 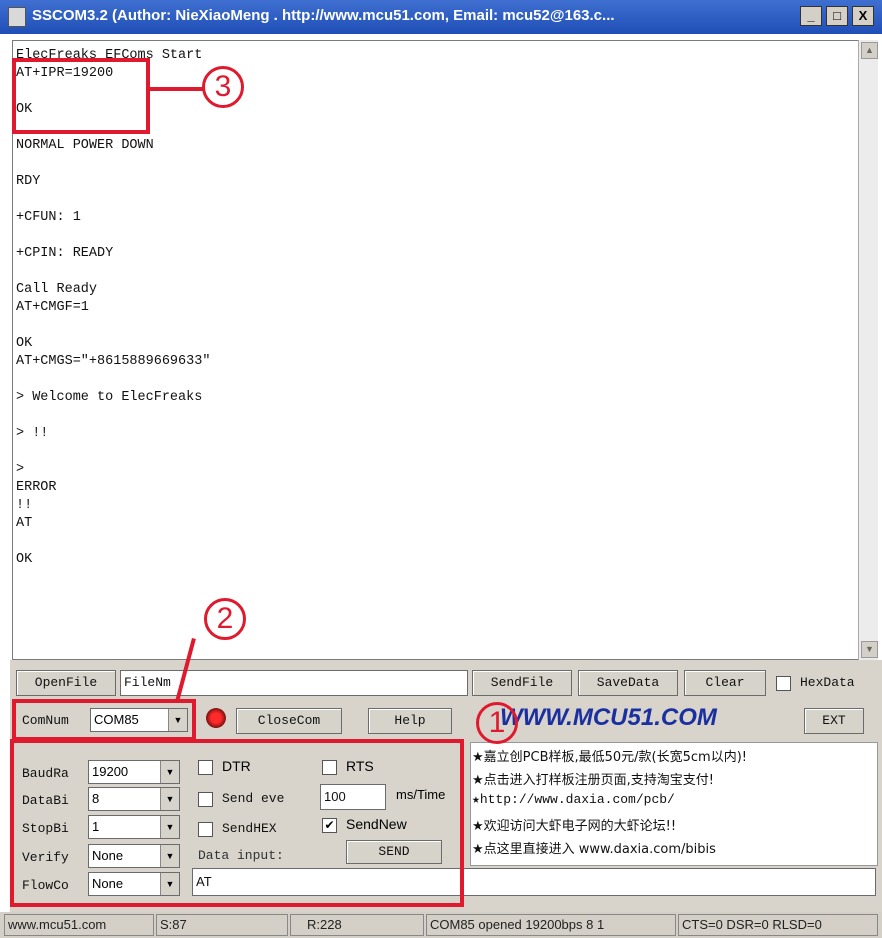 I want to click on terminal-line: ERROR, so click(x=36, y=487).